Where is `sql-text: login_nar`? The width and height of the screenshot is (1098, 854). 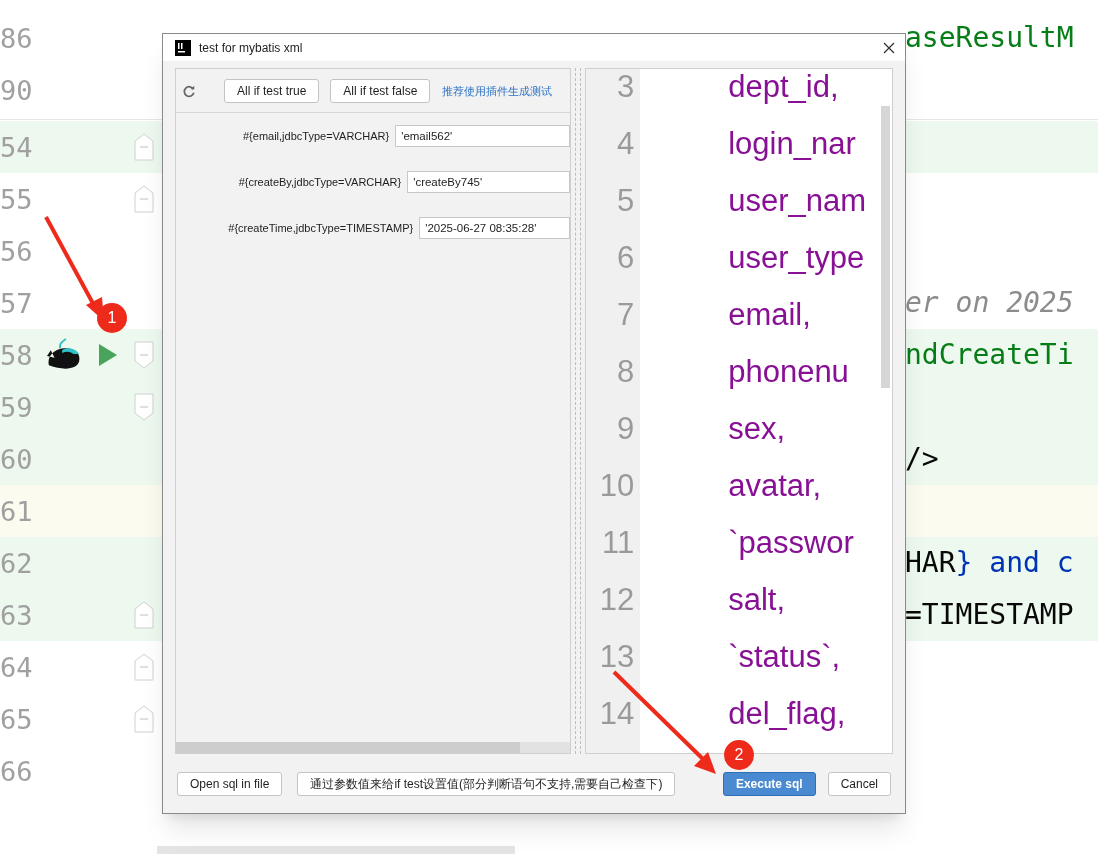 sql-text: login_nar is located at coordinates (792, 145).